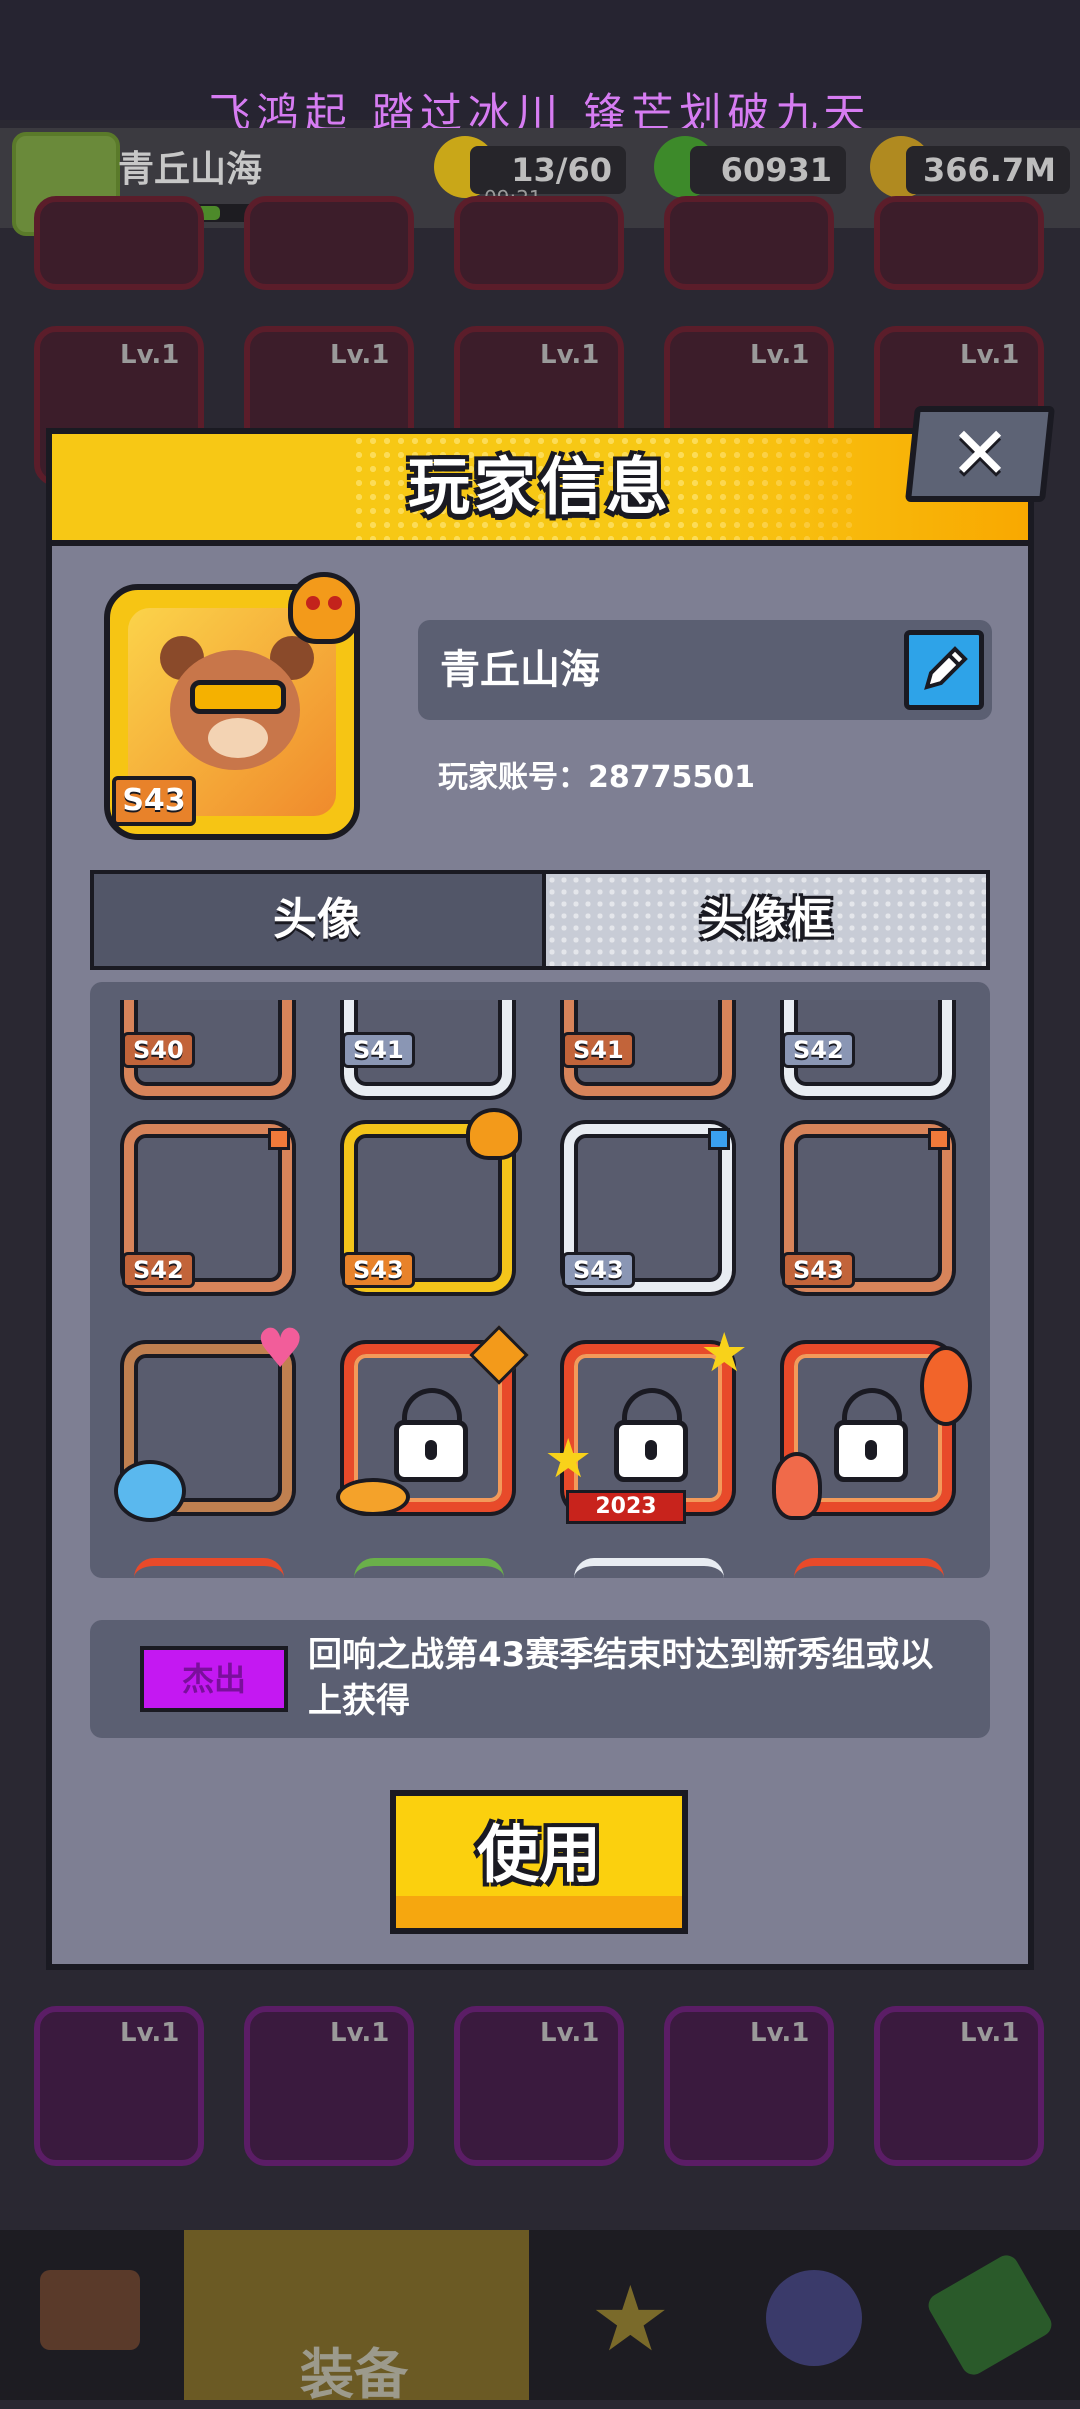 The image size is (1080, 2409). I want to click on rarity-badge: 杰出, so click(214, 1679).